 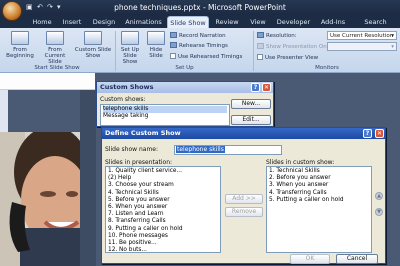 I want to click on list-item: 9. Putting a caller on hold, so click(x=163, y=229).